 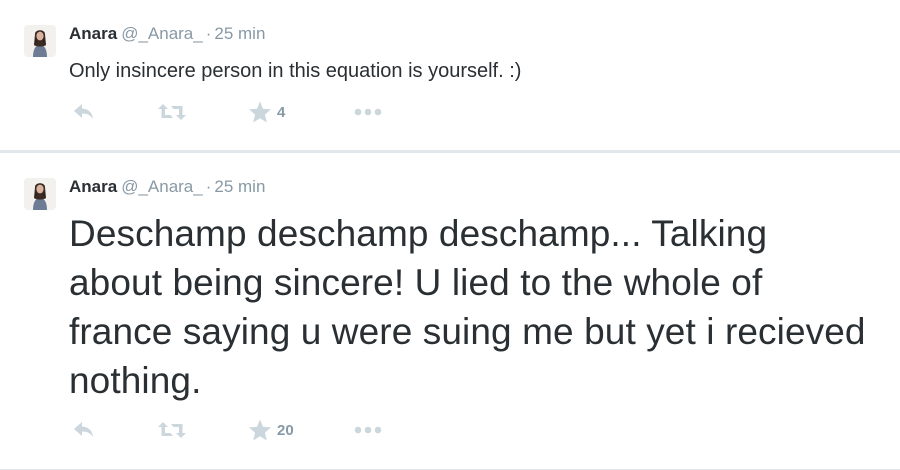 What do you see at coordinates (285, 430) in the screenshot?
I see `favorite-count: 20` at bounding box center [285, 430].